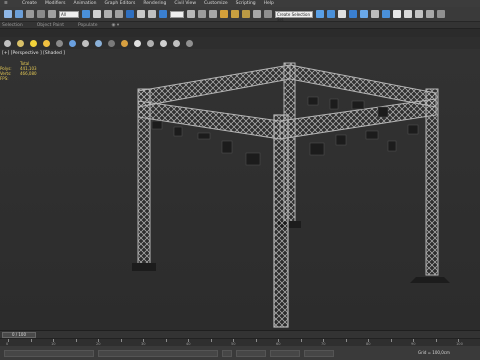 The width and height of the screenshot is (480, 360). I want to click on undo-icon, so click(8, 14).